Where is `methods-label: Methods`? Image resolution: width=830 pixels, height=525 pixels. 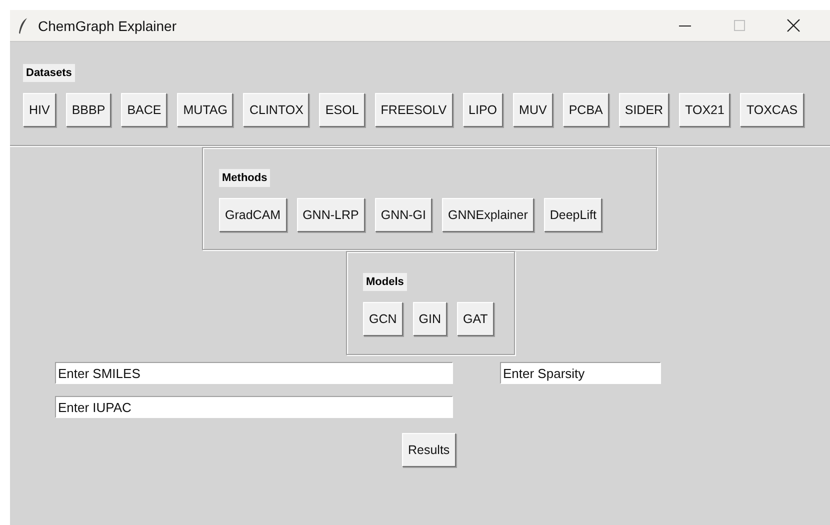 methods-label: Methods is located at coordinates (244, 178).